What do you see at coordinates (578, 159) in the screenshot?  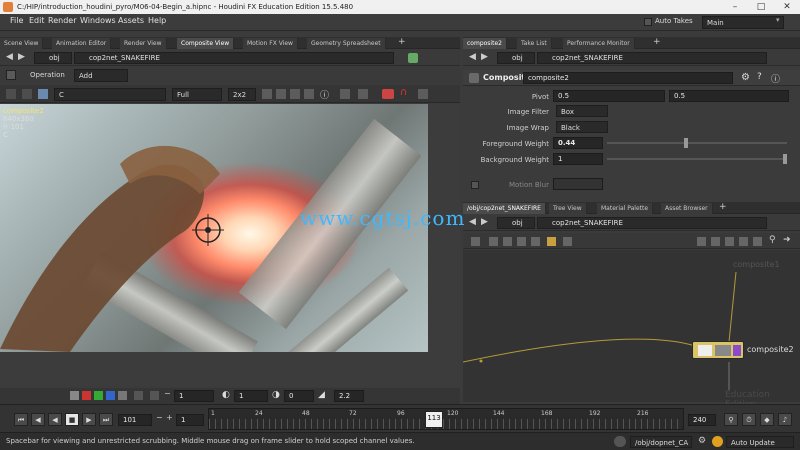 I see `background-weight-field: 1` at bounding box center [578, 159].